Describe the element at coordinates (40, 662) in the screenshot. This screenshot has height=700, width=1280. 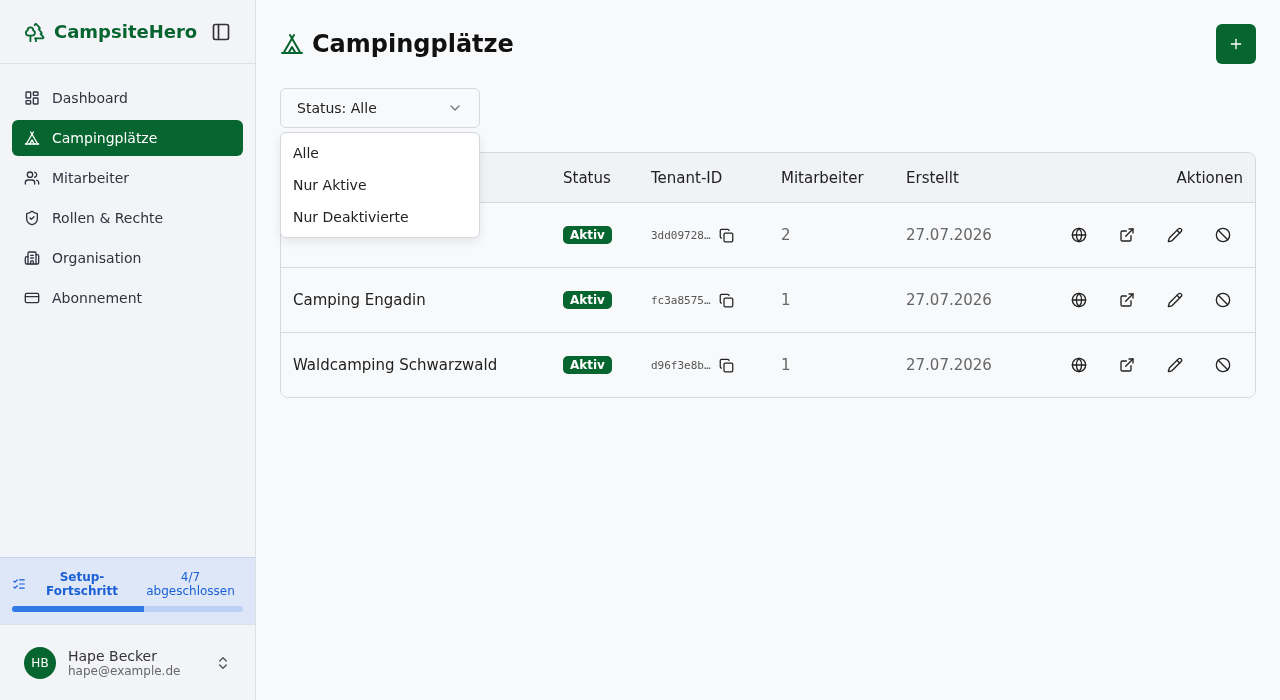
I see `user-avatar: HB` at that location.